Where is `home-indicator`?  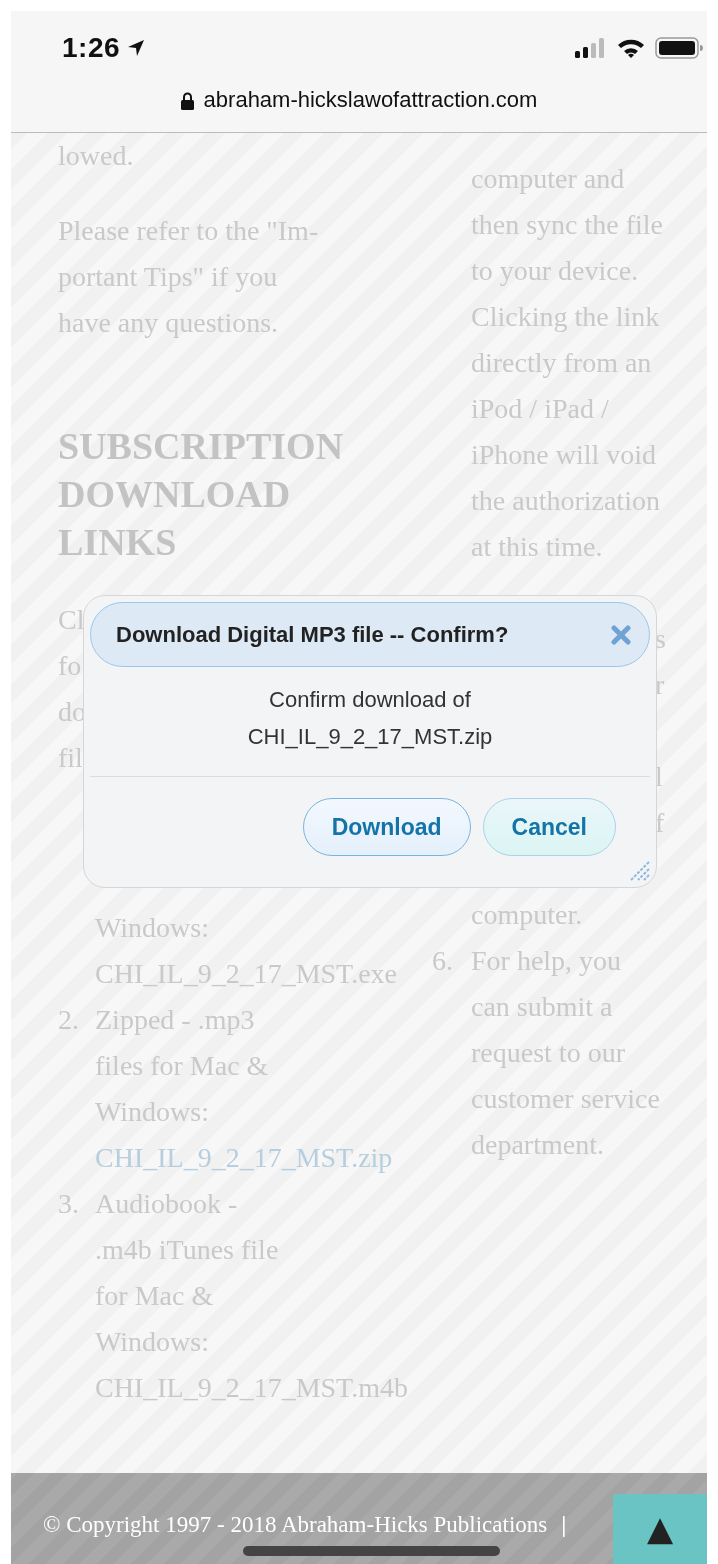 home-indicator is located at coordinates (371, 1551).